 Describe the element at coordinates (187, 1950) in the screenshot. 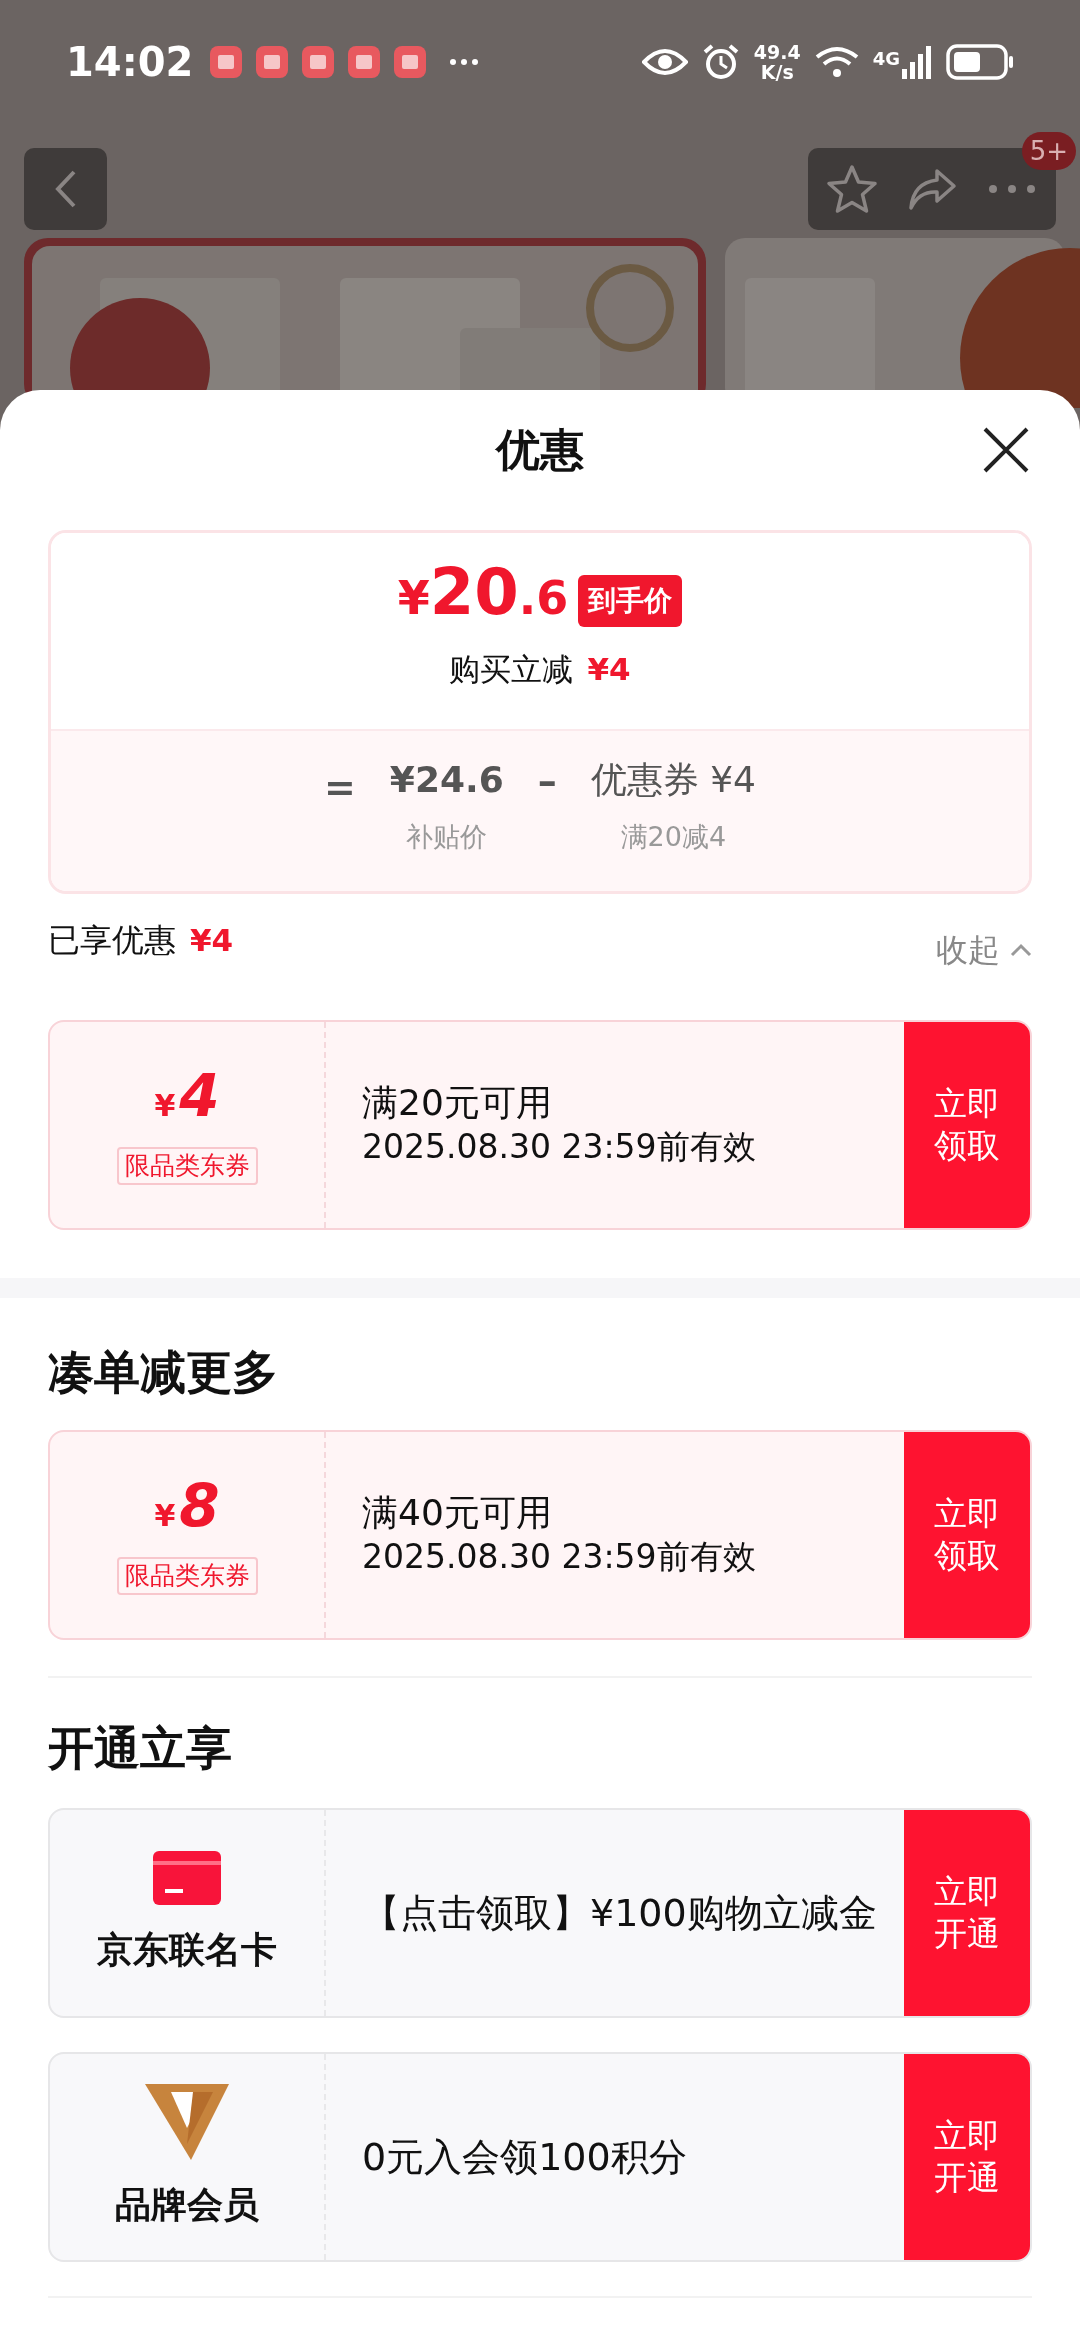

I see `offer-name: 京东联名卡` at that location.